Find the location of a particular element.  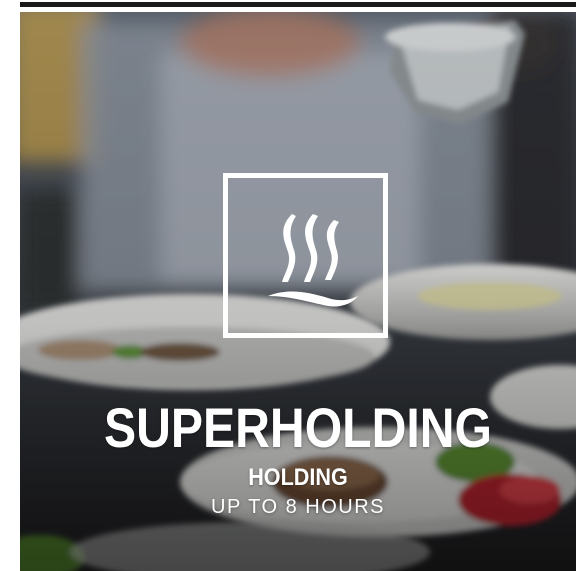

product-title: SUPERHOLDING is located at coordinates (298, 427).